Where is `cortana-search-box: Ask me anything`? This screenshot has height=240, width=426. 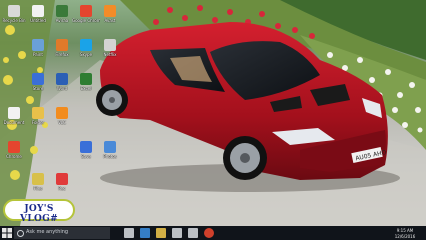 cortana-search-box: Ask me anything is located at coordinates (62, 233).